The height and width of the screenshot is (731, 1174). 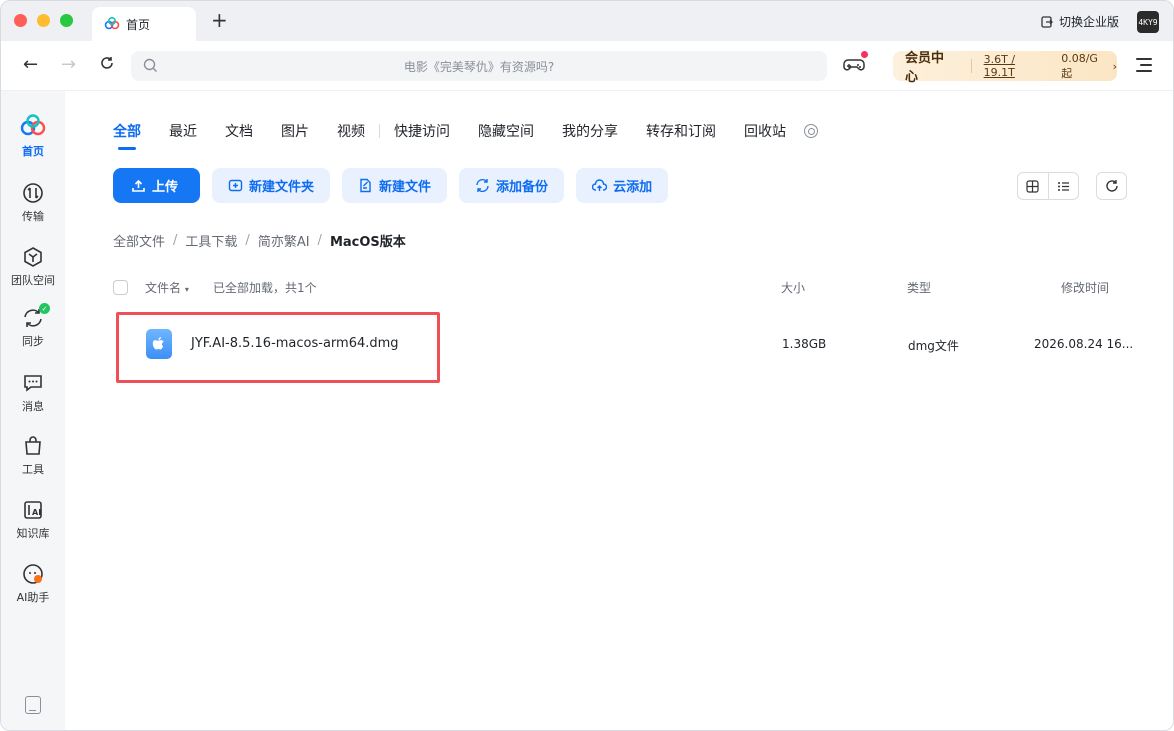 I want to click on search-placeholder: 电影《完美琴仇》有资源吗?, so click(x=479, y=66).